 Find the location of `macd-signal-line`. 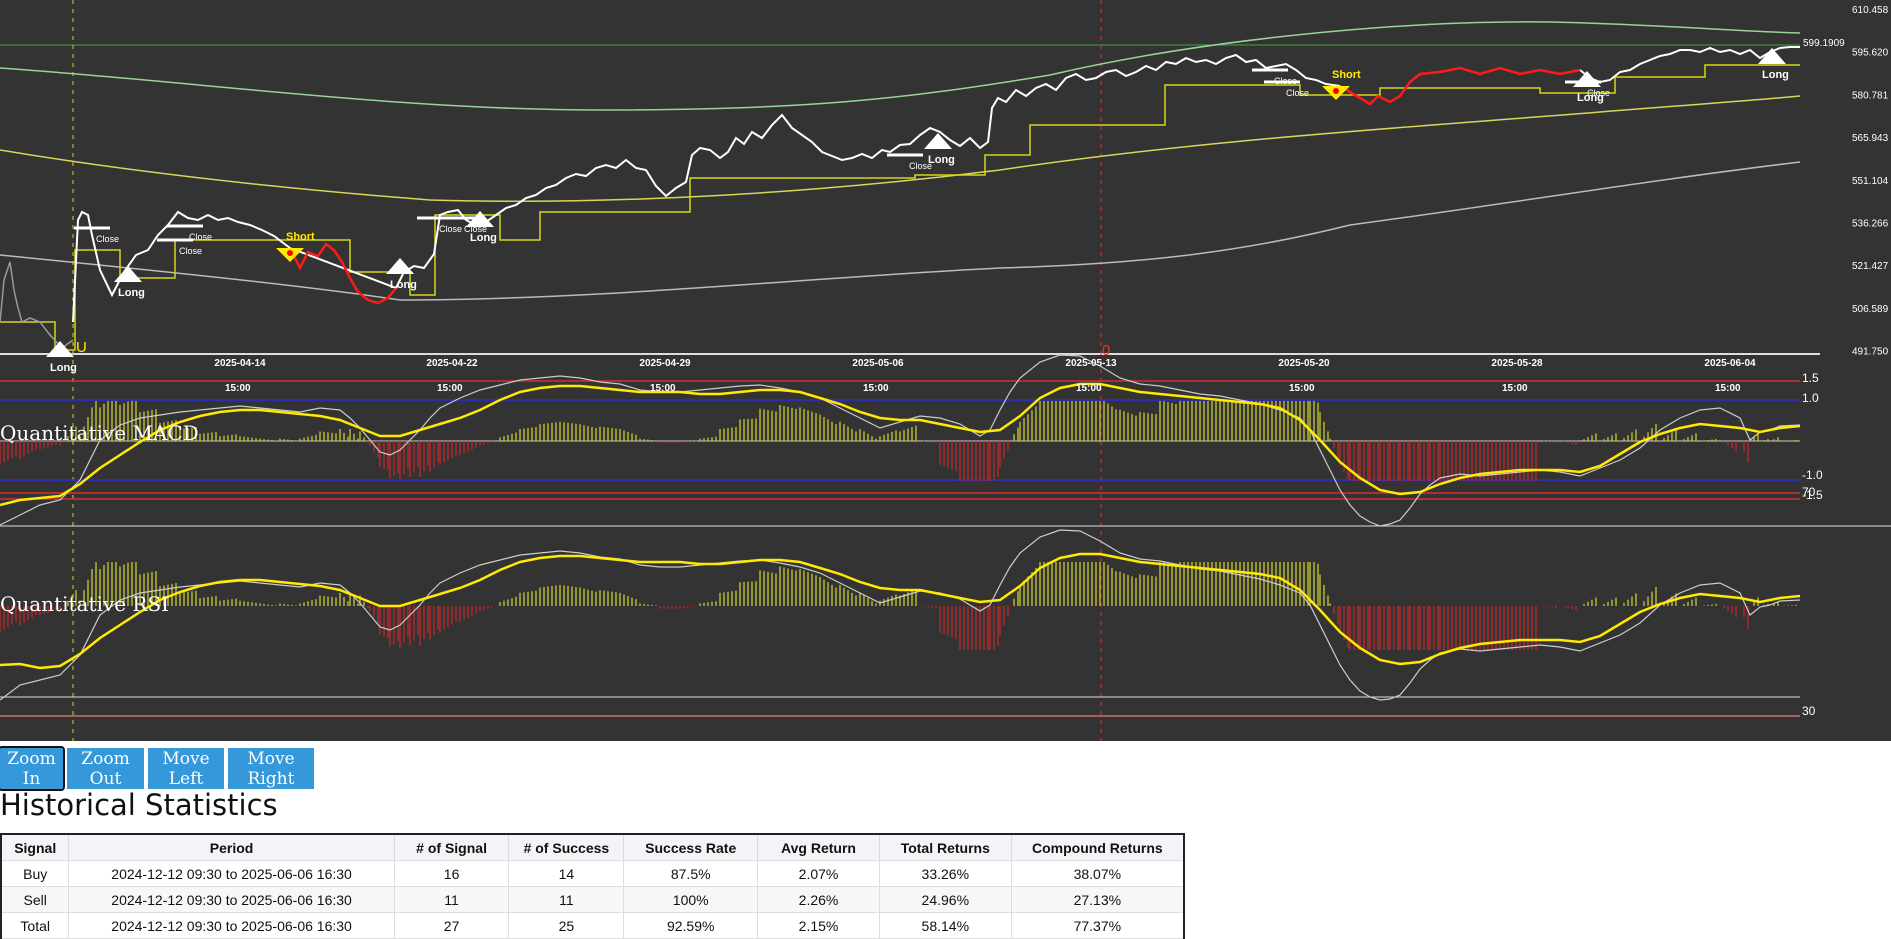

macd-signal-line is located at coordinates (900, 444).